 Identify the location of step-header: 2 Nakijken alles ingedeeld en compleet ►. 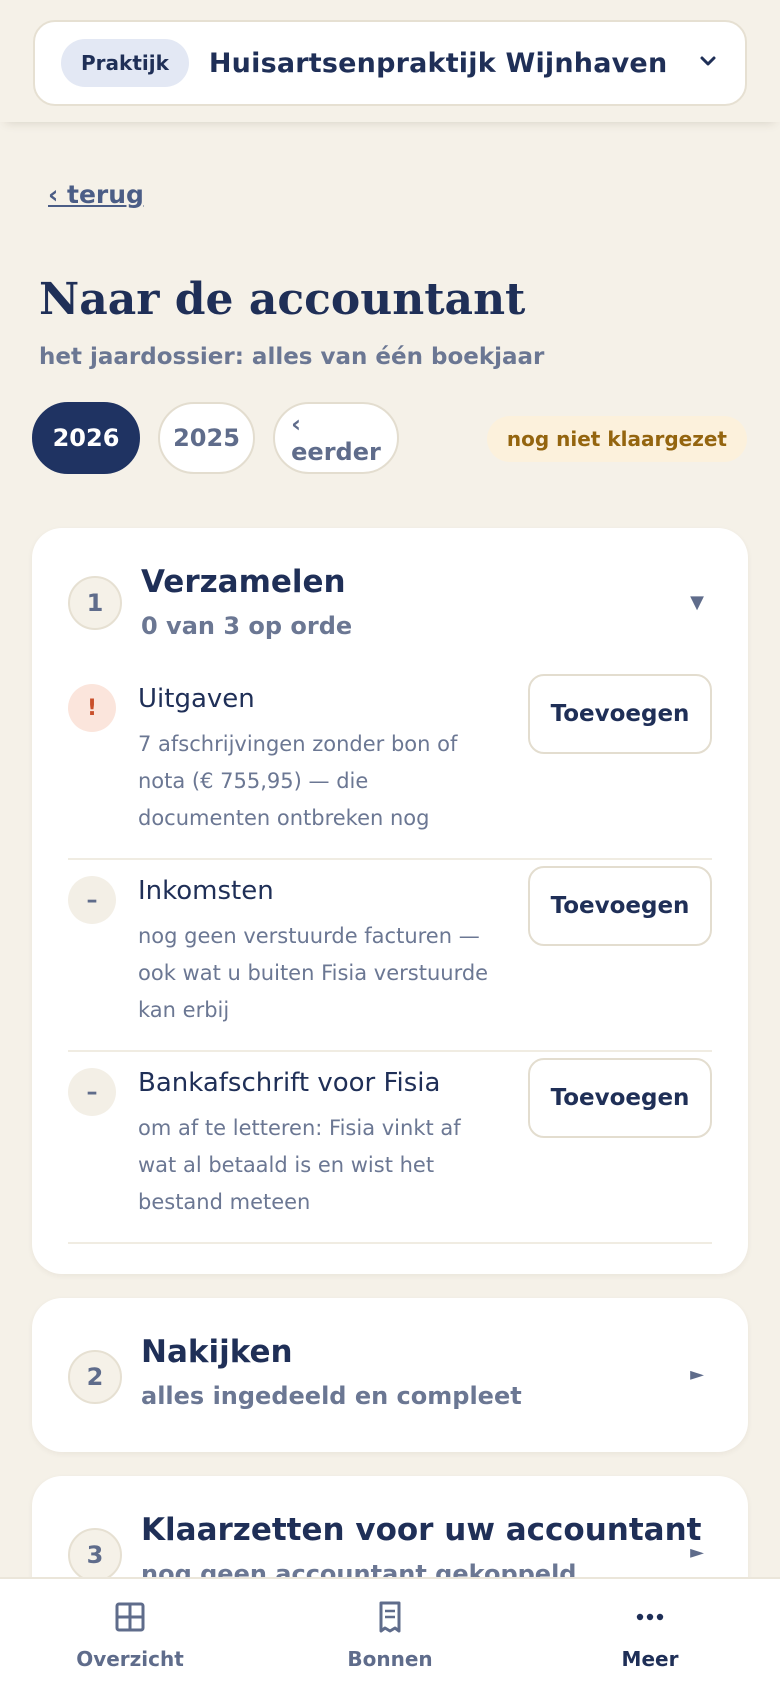
(390, 1368).